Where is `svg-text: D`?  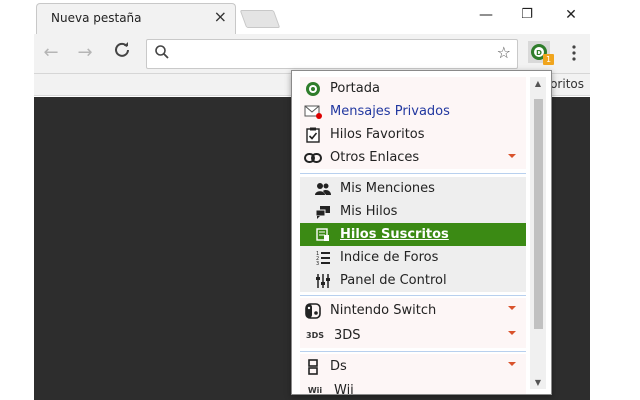
svg-text: D is located at coordinates (539, 53).